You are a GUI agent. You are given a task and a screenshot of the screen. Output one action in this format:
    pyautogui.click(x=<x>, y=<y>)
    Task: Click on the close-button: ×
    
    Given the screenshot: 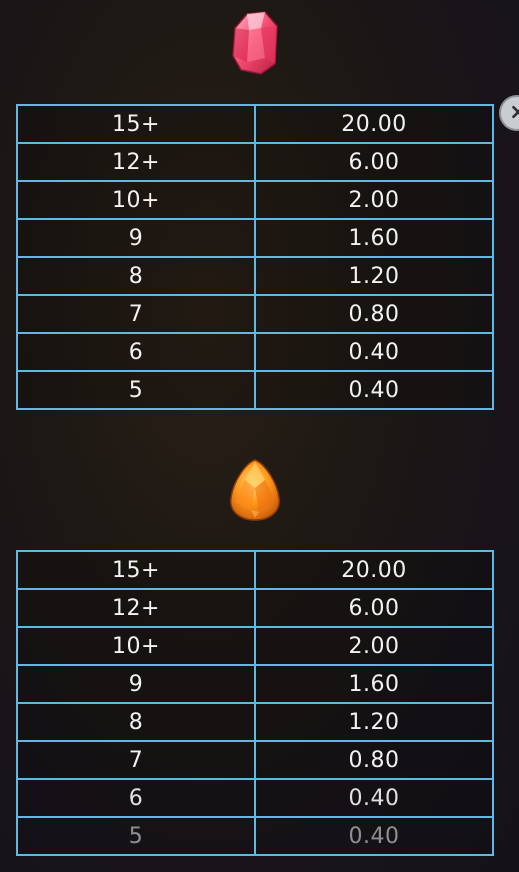 What is the action you would take?
    pyautogui.click(x=509, y=113)
    